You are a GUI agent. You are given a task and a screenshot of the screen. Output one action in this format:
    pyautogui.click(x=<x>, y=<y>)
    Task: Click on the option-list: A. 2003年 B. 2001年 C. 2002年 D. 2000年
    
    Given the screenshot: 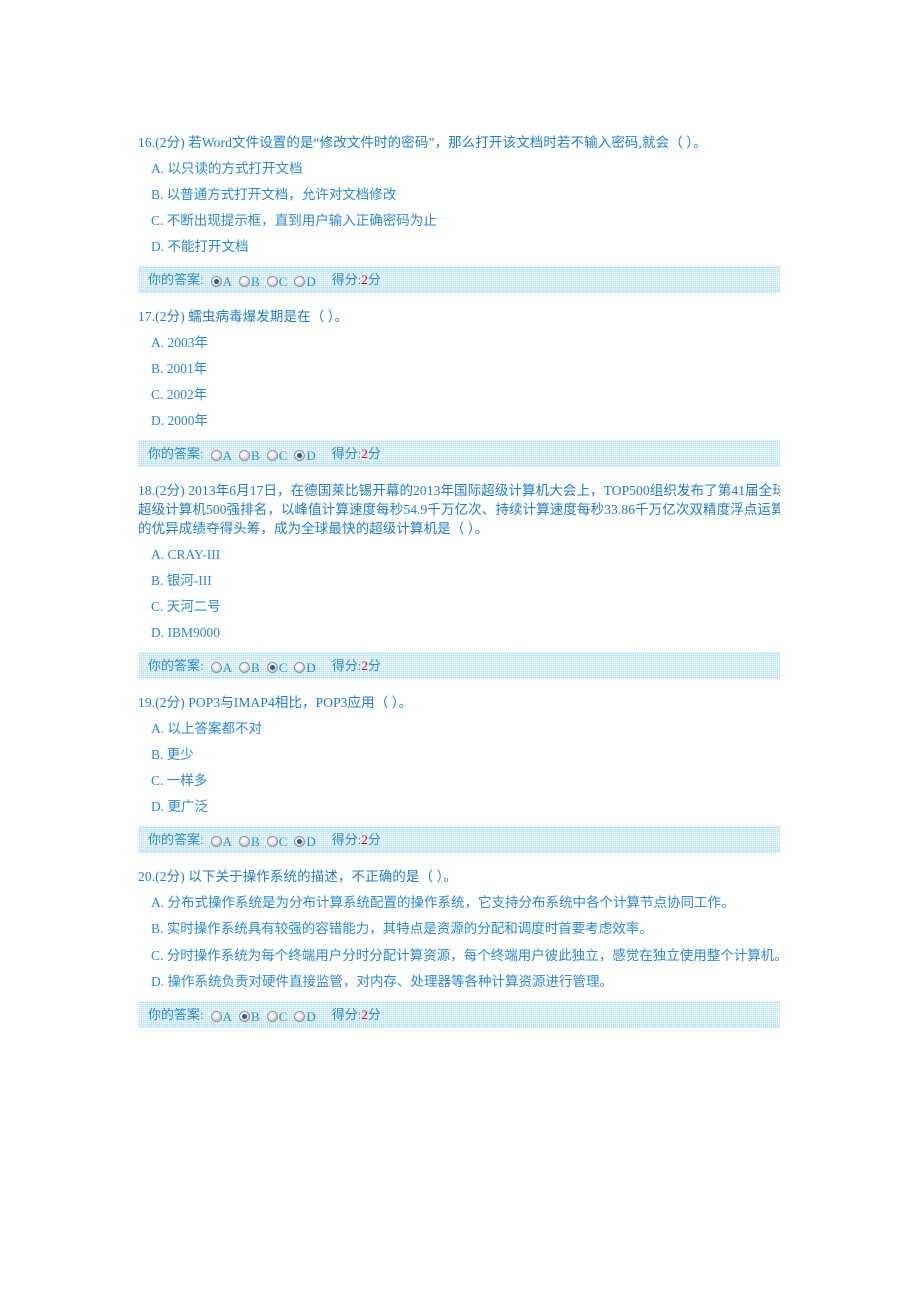 What is the action you would take?
    pyautogui.click(x=459, y=382)
    